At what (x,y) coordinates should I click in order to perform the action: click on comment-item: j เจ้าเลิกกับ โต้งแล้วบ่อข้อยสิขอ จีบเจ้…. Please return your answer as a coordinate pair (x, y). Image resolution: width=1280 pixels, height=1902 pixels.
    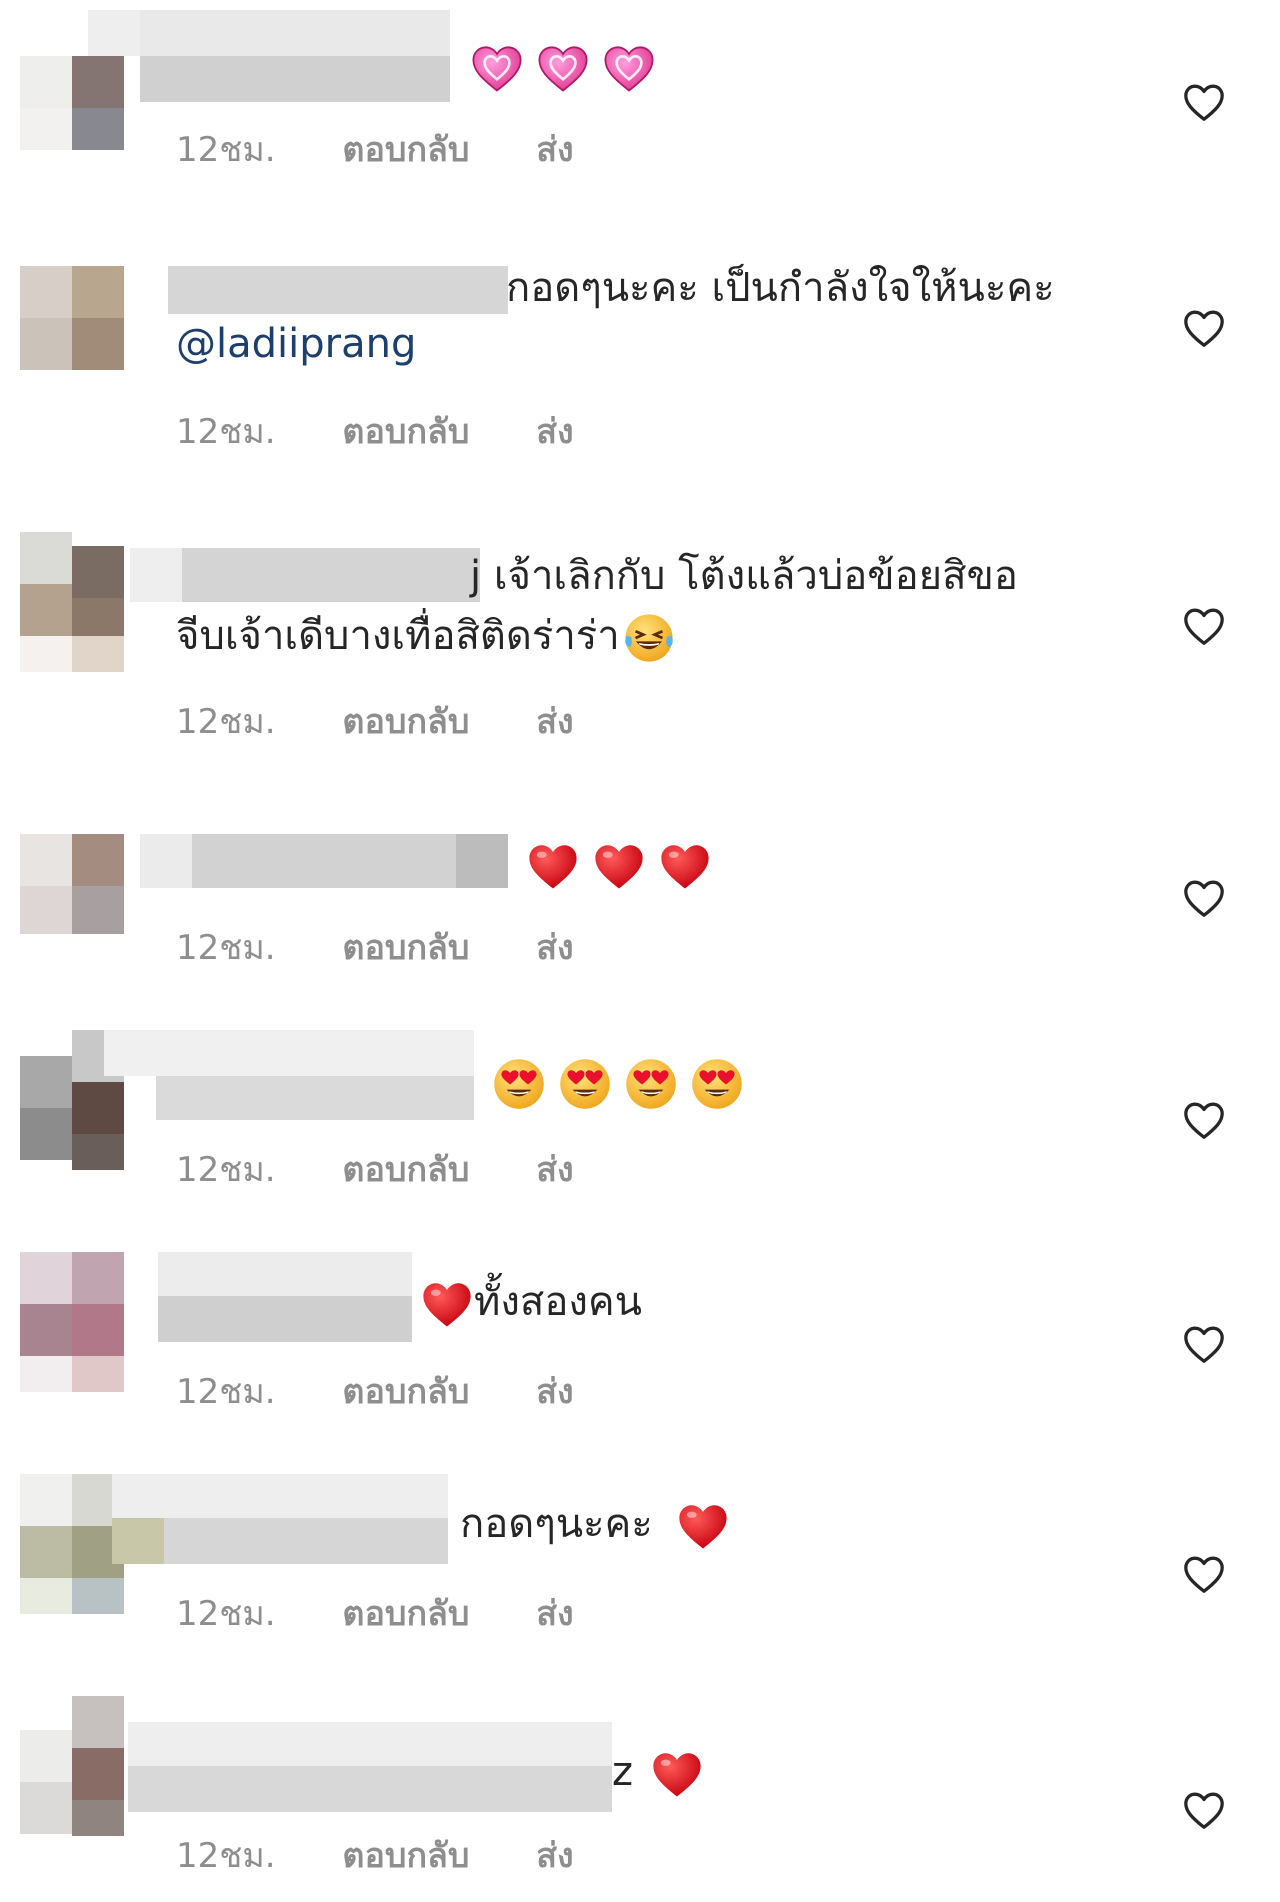
    Looking at the image, I should click on (640, 653).